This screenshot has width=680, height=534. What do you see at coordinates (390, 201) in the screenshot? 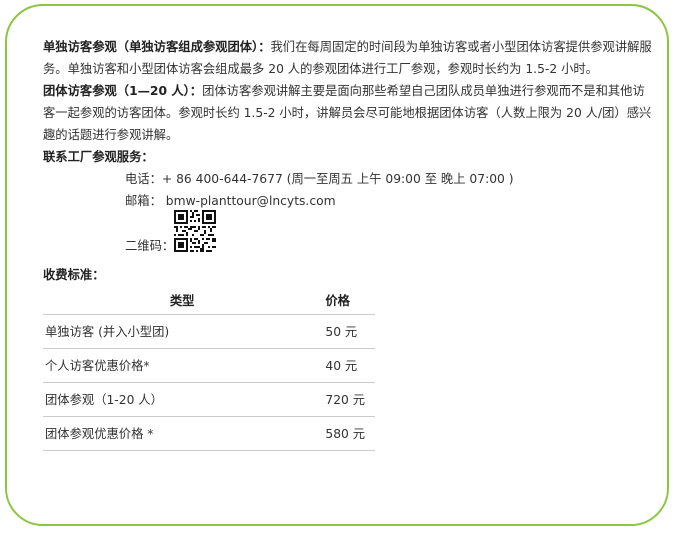
I see `contact-email: 邮箱： bmw-planttour@lncyts.com` at bounding box center [390, 201].